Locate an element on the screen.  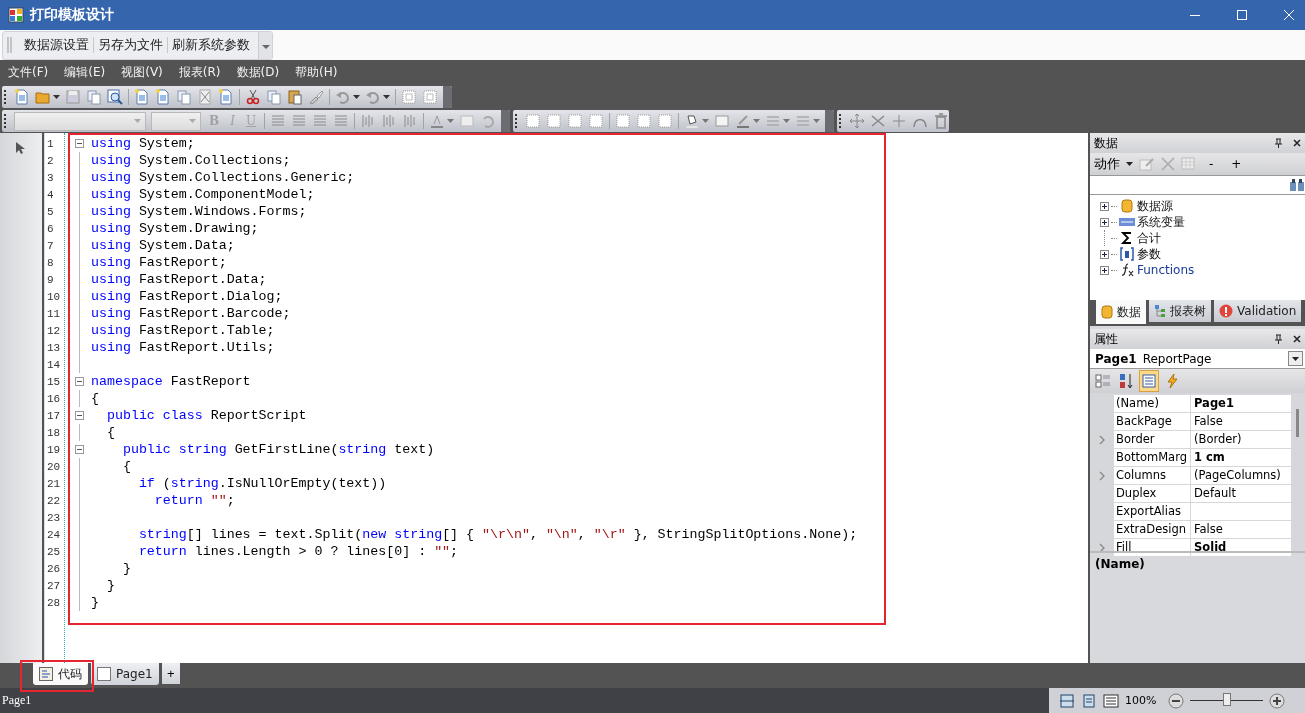
menu-item: 报表(R) is located at coordinates (199, 72).